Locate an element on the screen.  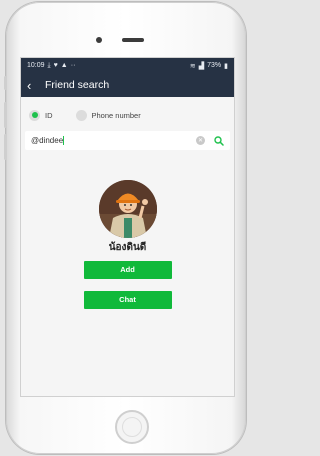
avatar-illustration is located at coordinates (127, 209).